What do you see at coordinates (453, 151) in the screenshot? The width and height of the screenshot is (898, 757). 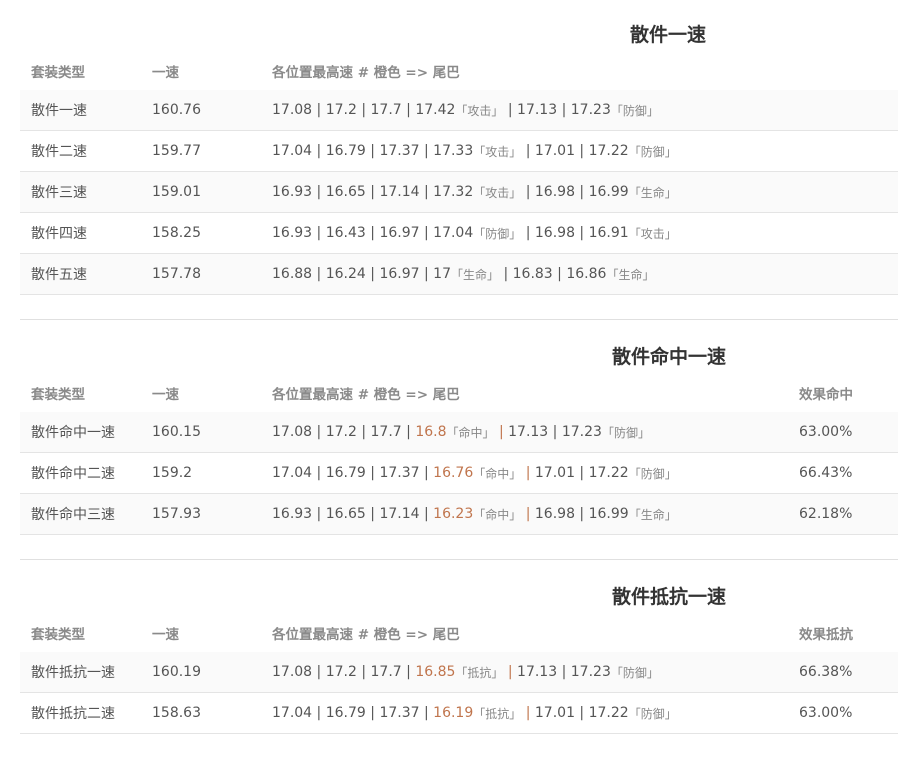 I see `position-speed-value: 17.33` at bounding box center [453, 151].